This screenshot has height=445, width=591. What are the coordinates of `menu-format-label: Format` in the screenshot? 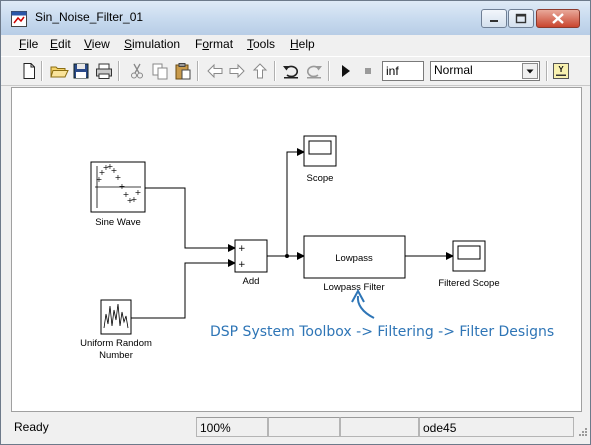 It's located at (214, 44).